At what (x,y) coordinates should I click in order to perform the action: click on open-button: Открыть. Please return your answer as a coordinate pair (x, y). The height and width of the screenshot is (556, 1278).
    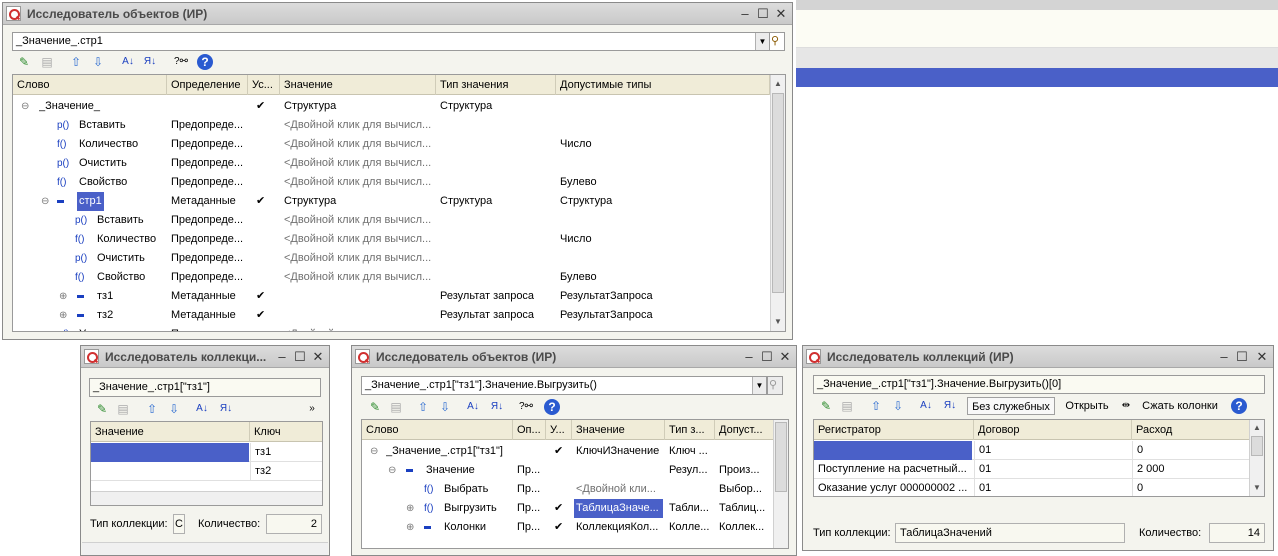
    Looking at the image, I should click on (1087, 406).